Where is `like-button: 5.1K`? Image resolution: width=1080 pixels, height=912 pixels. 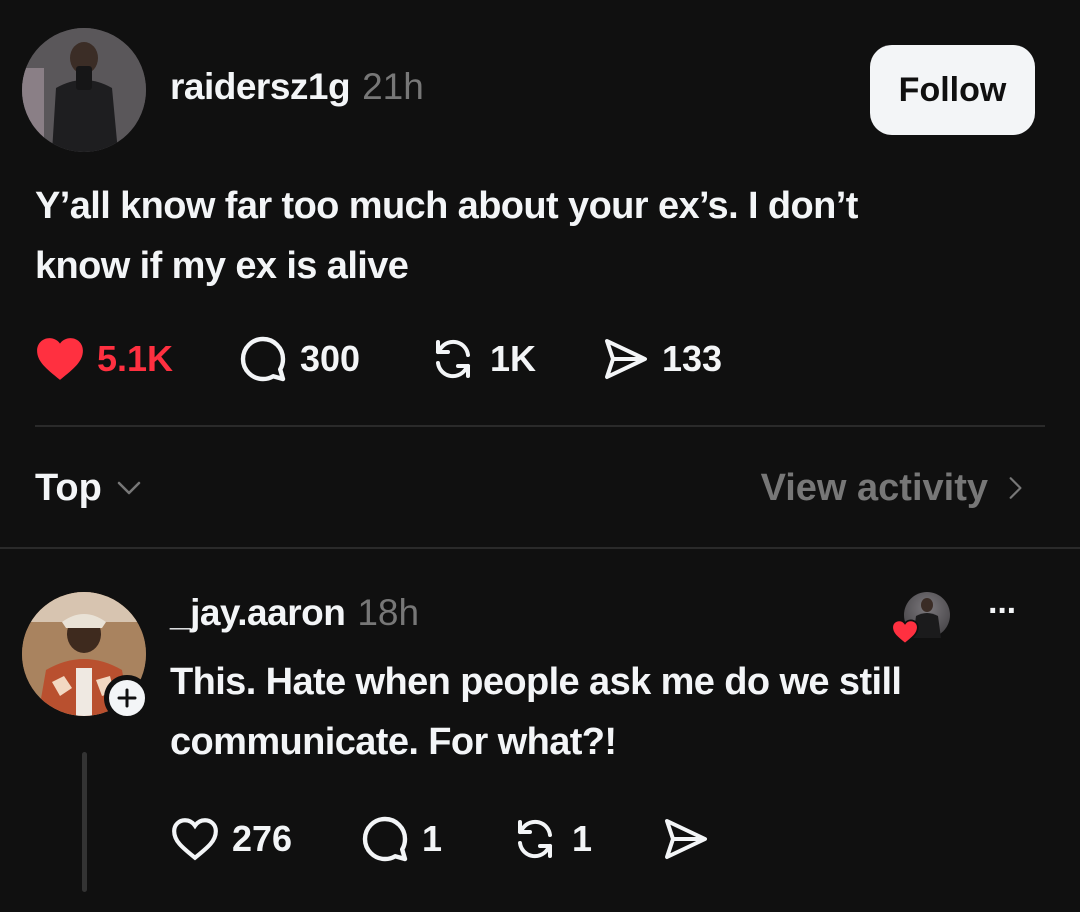 like-button: 5.1K is located at coordinates (104, 359).